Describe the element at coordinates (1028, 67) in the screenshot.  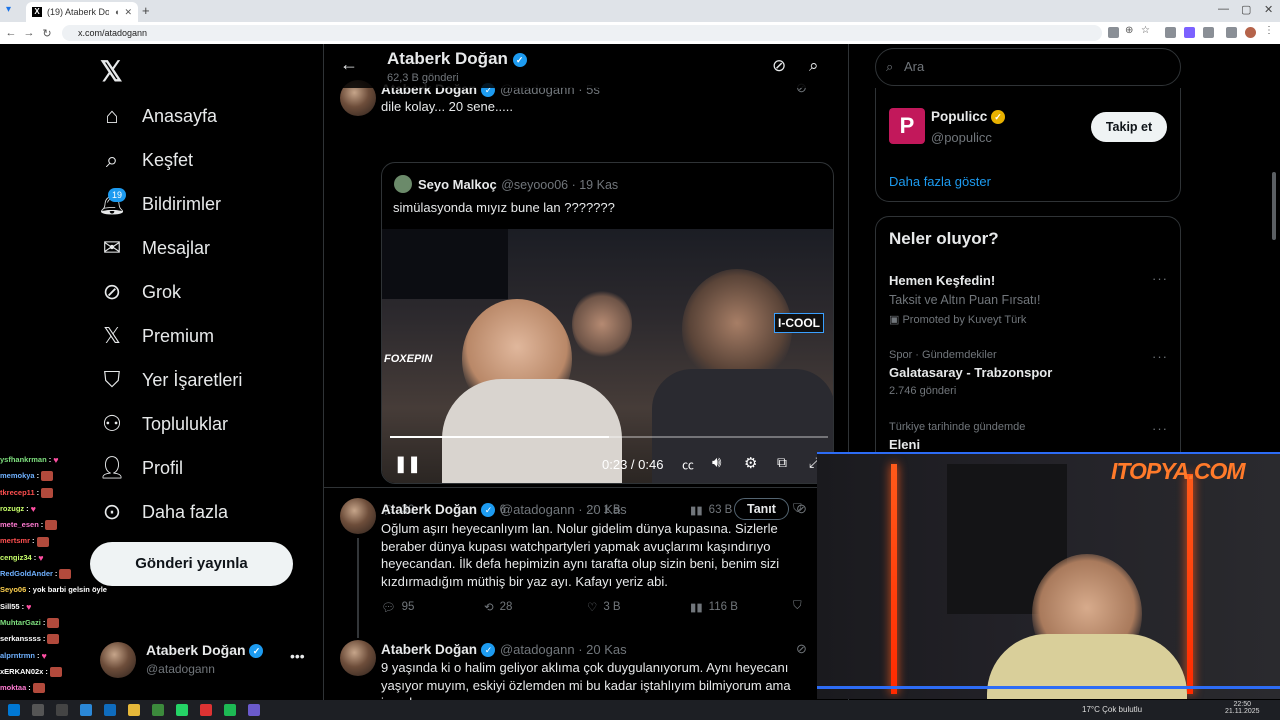
I see `search-input: ⌕ Ara` at that location.